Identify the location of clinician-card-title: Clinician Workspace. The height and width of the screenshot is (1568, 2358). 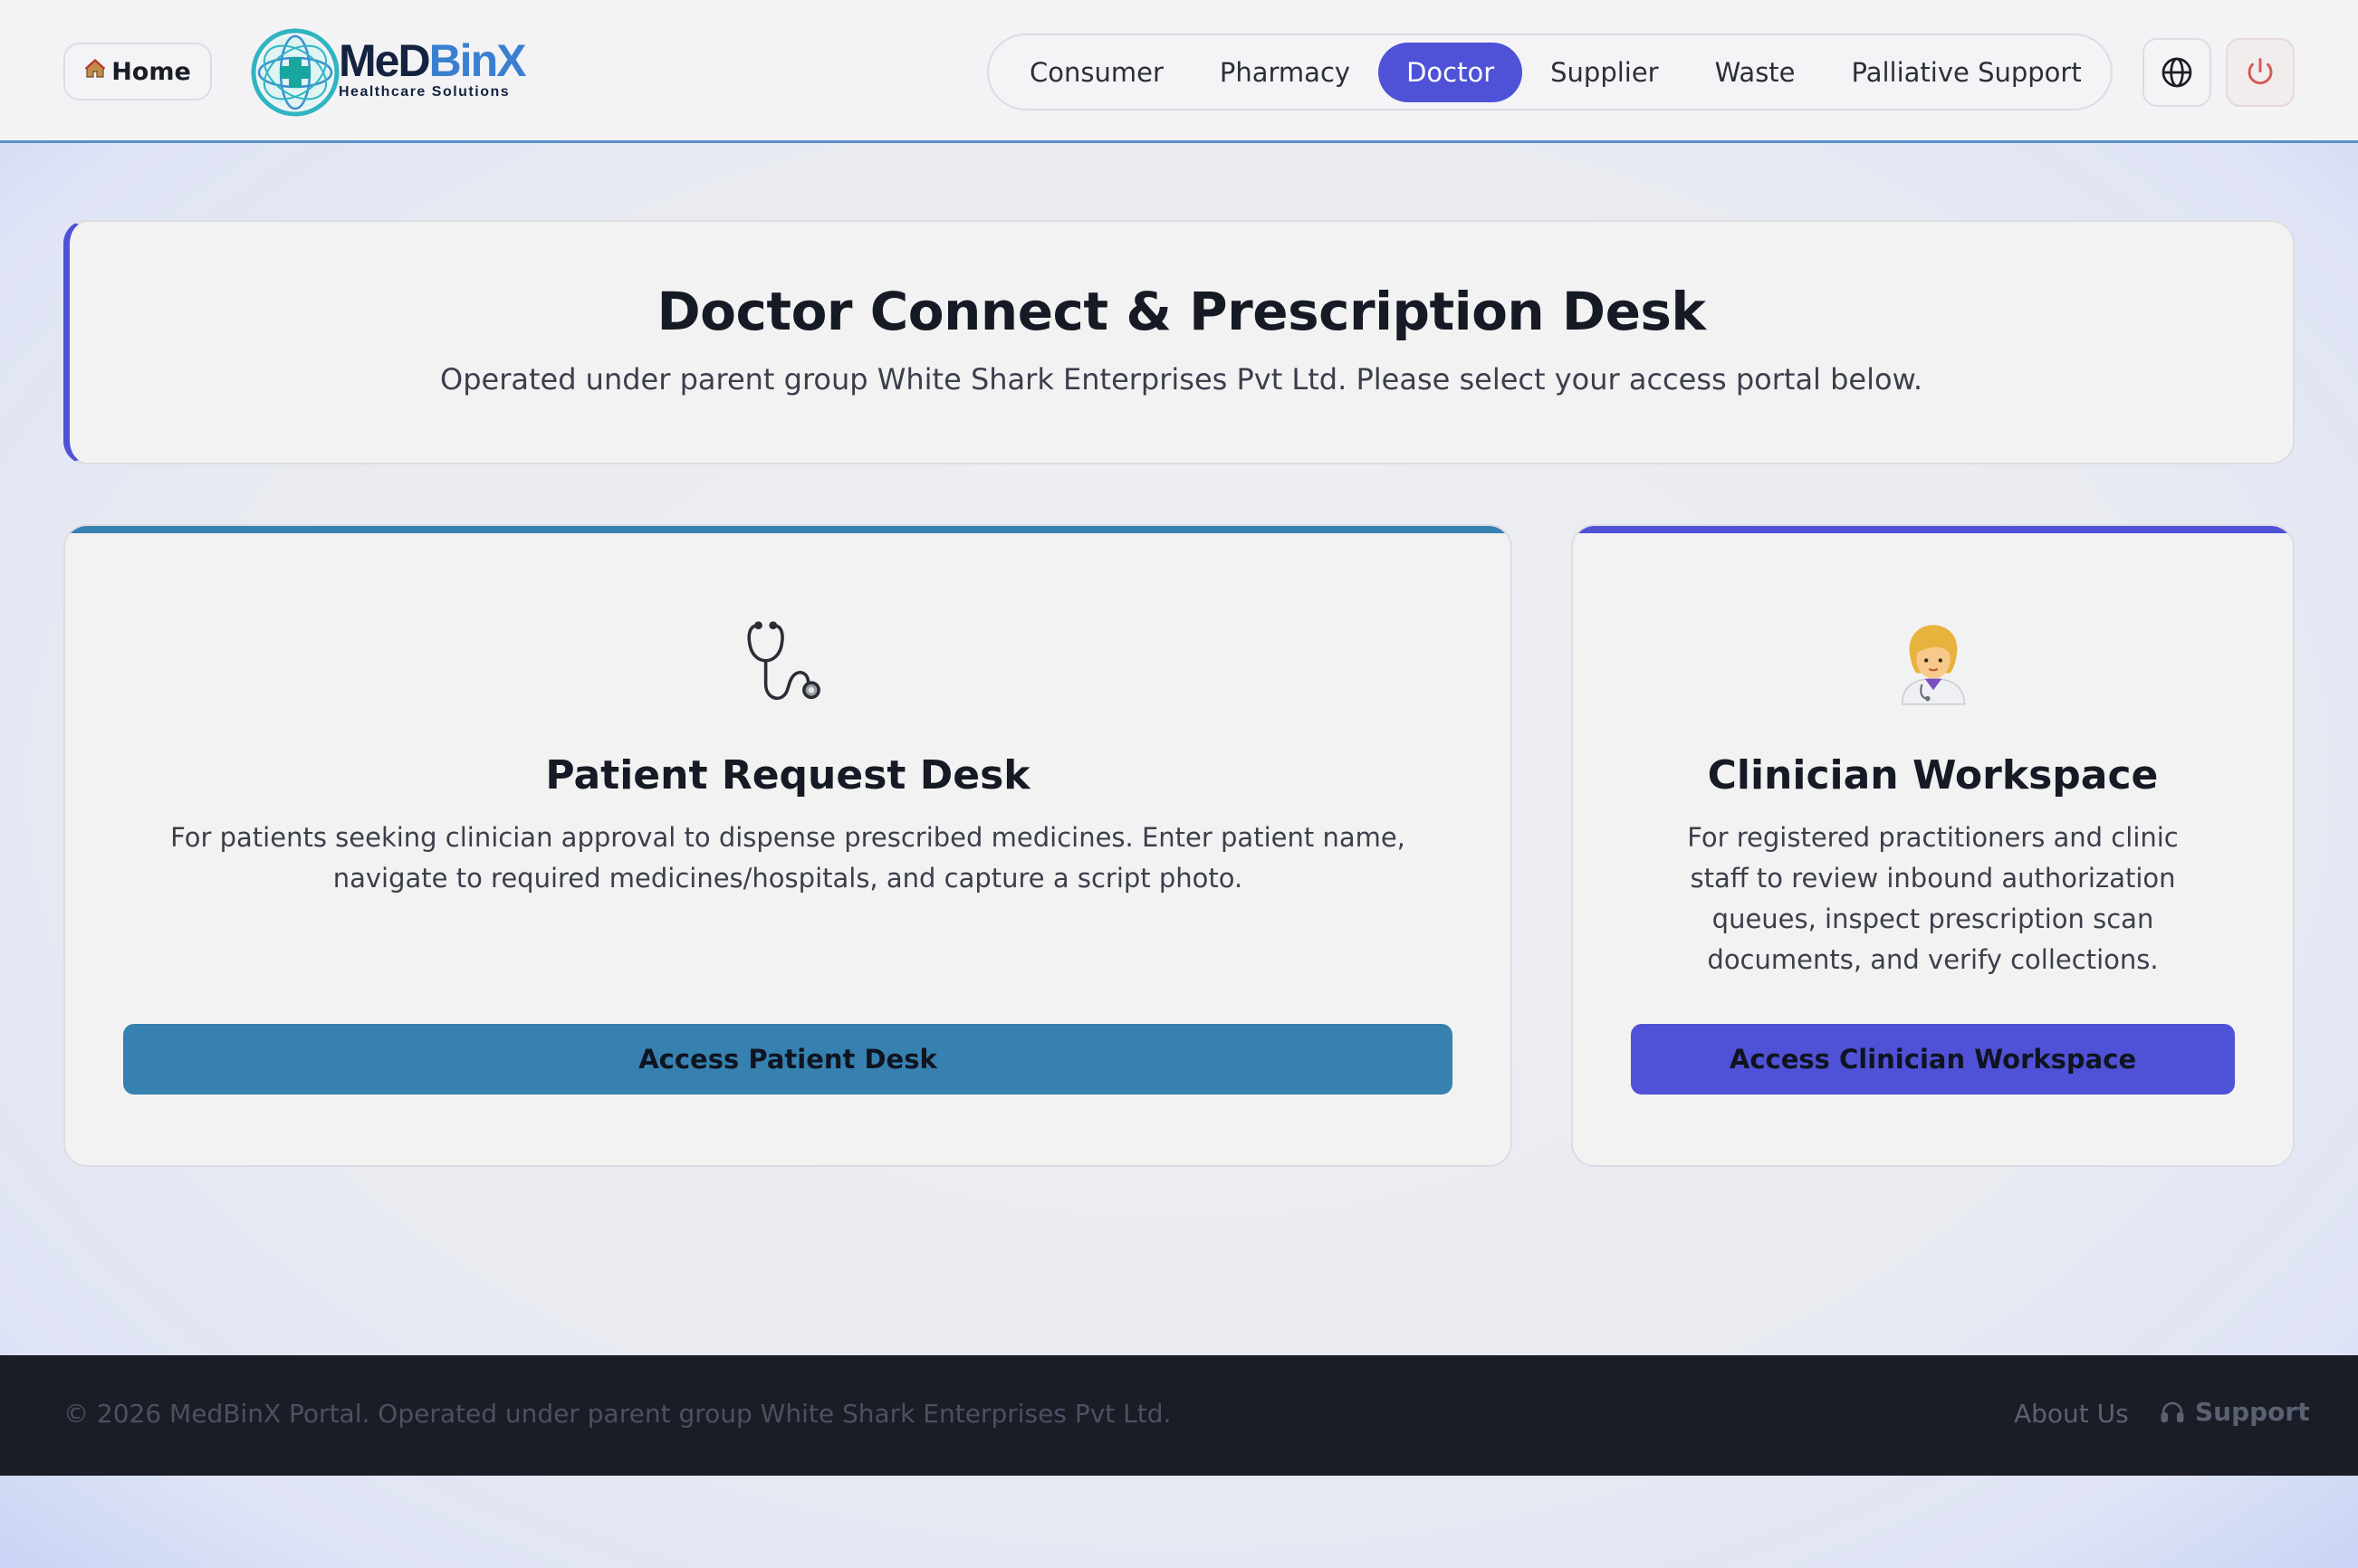
(1933, 775).